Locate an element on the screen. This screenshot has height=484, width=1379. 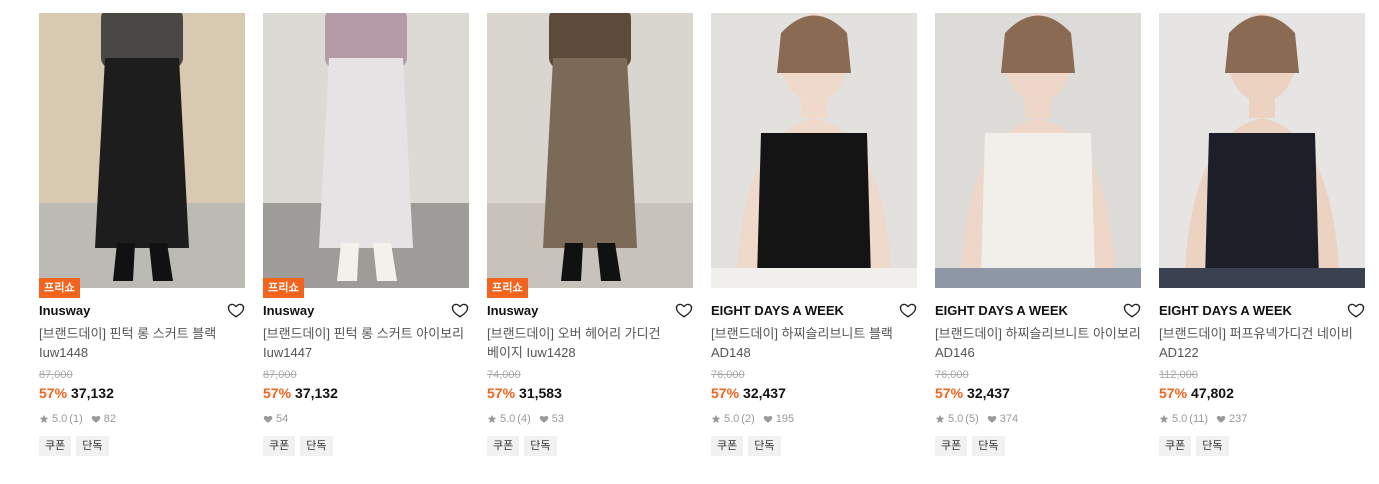
original-price: 74,000 is located at coordinates (504, 375).